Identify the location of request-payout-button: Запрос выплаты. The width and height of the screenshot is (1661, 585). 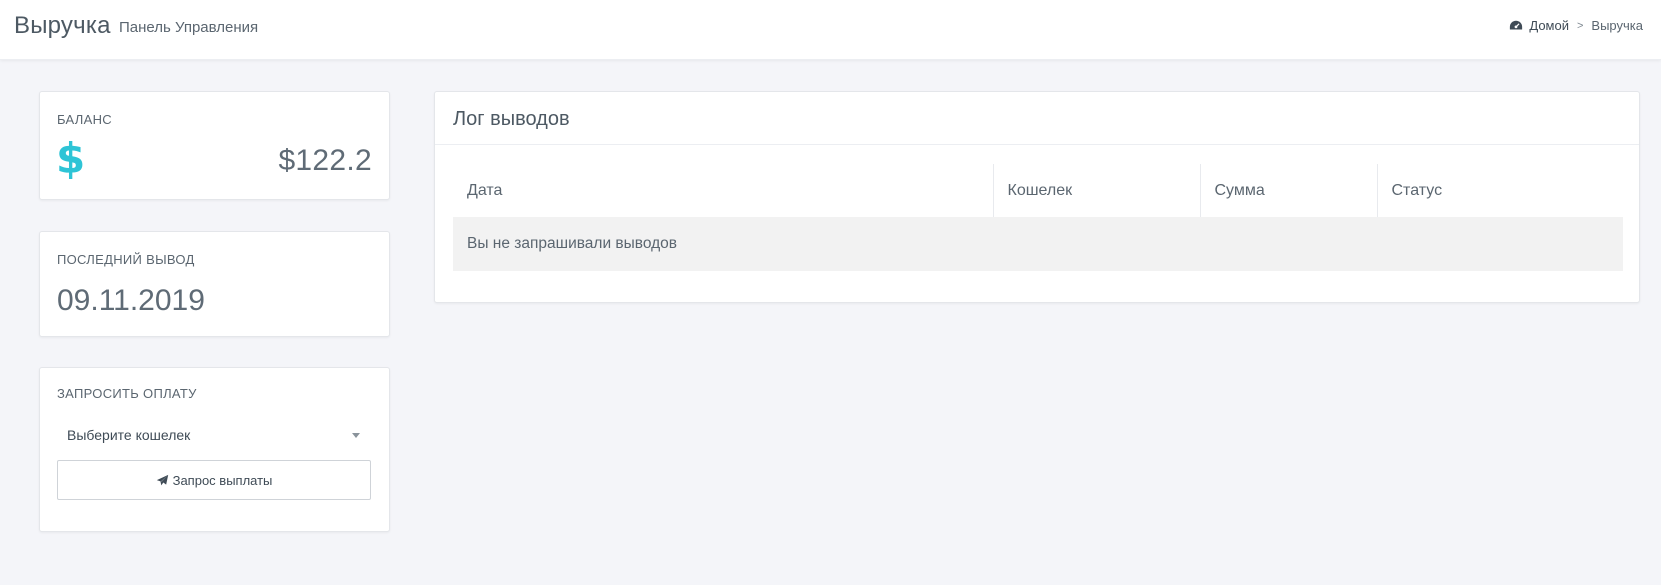
(214, 480).